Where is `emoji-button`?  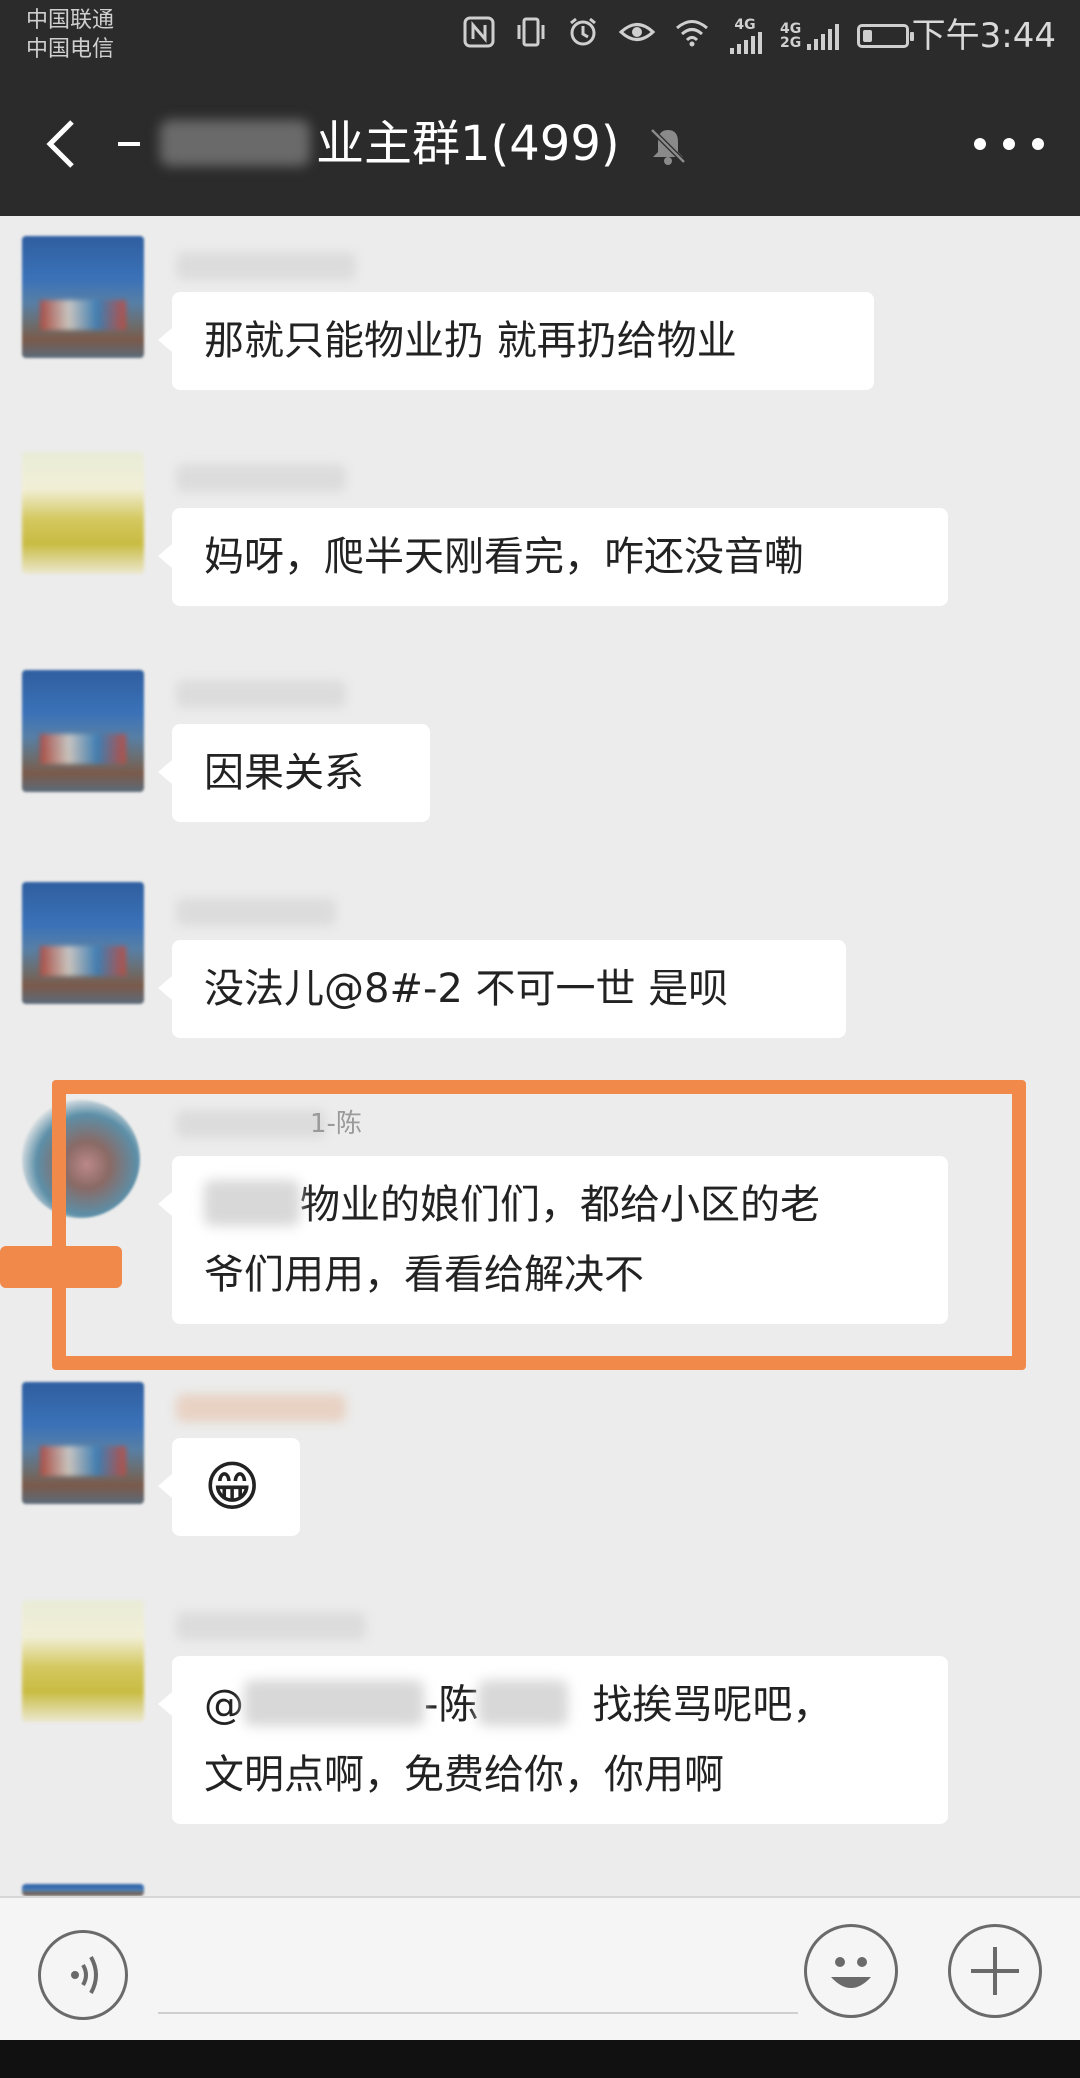
emoji-button is located at coordinates (851, 1971).